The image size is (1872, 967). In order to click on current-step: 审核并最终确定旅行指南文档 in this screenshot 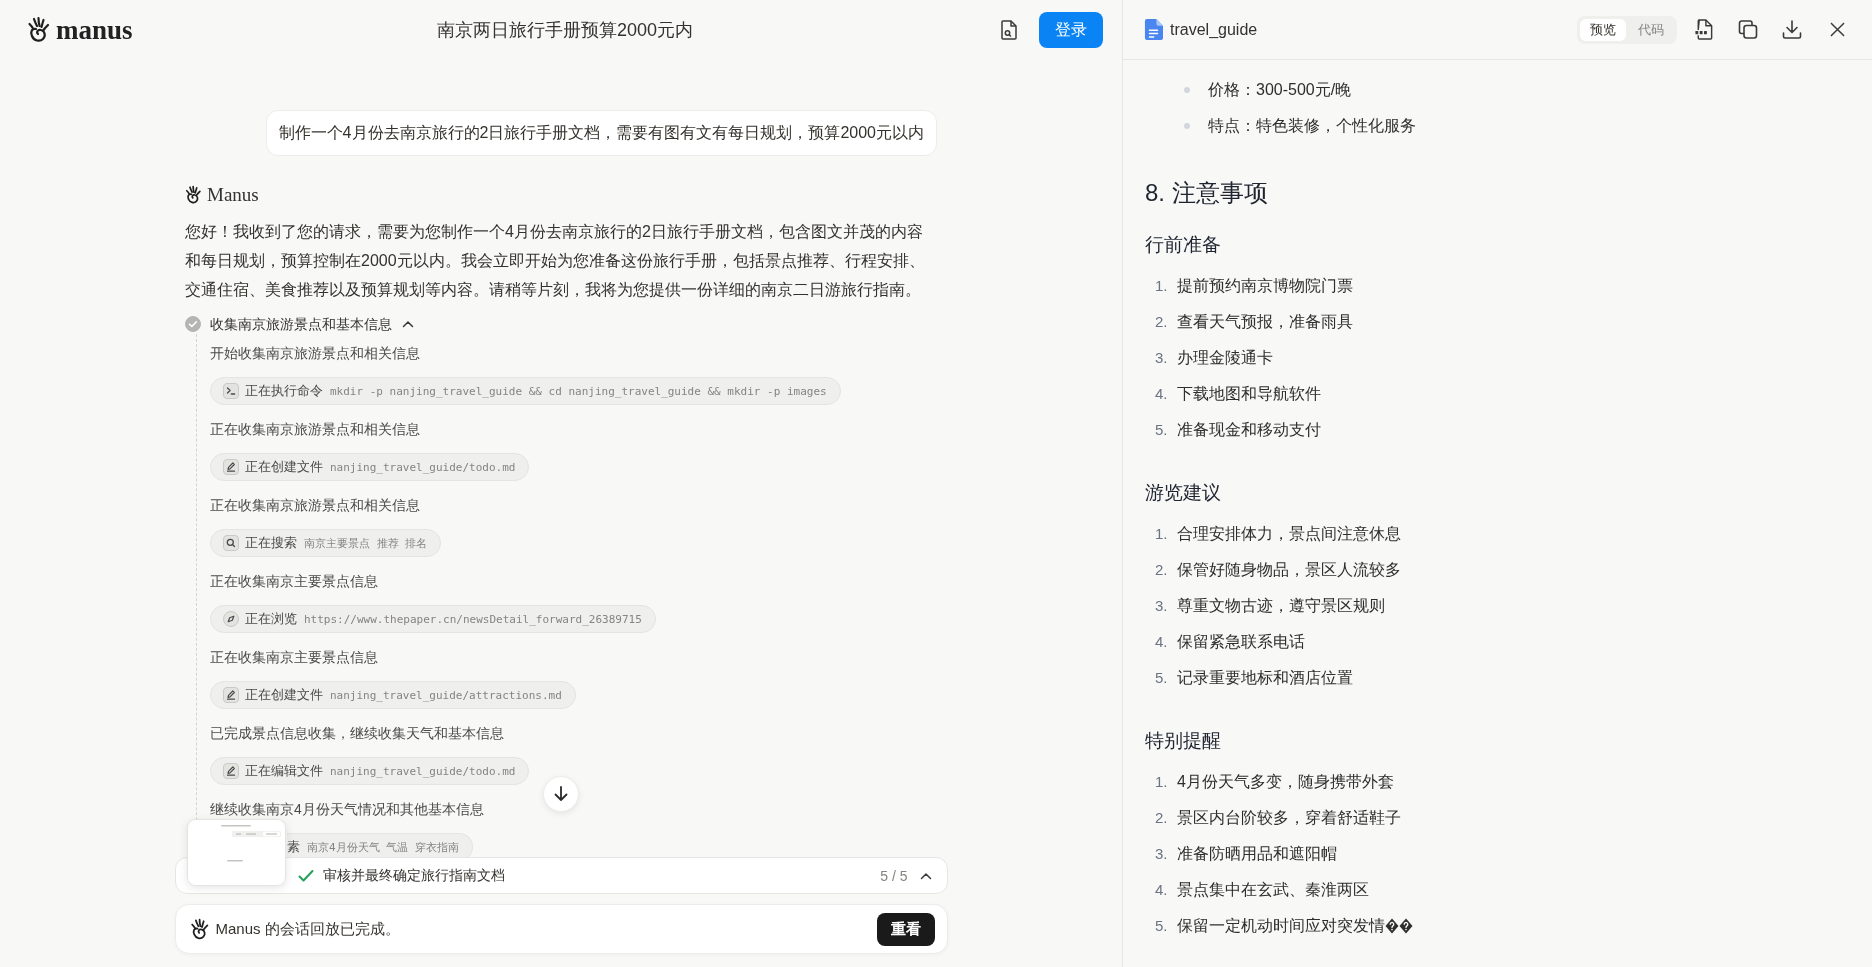, I will do `click(601, 875)`.